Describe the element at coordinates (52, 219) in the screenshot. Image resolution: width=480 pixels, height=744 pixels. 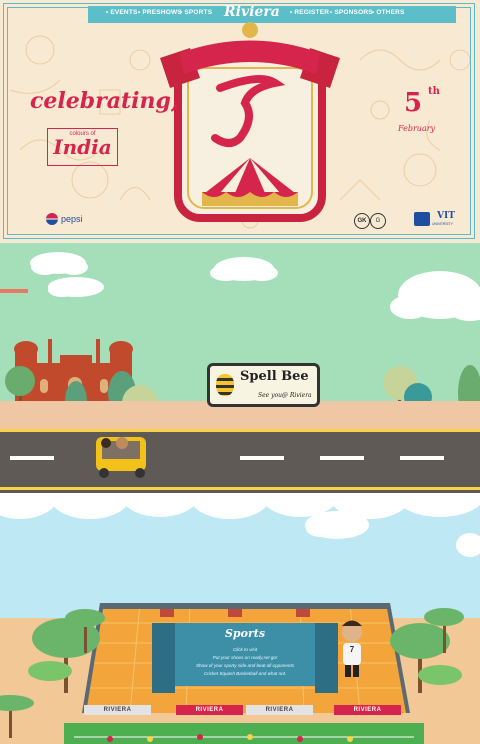
I see `pepsi-icon` at that location.